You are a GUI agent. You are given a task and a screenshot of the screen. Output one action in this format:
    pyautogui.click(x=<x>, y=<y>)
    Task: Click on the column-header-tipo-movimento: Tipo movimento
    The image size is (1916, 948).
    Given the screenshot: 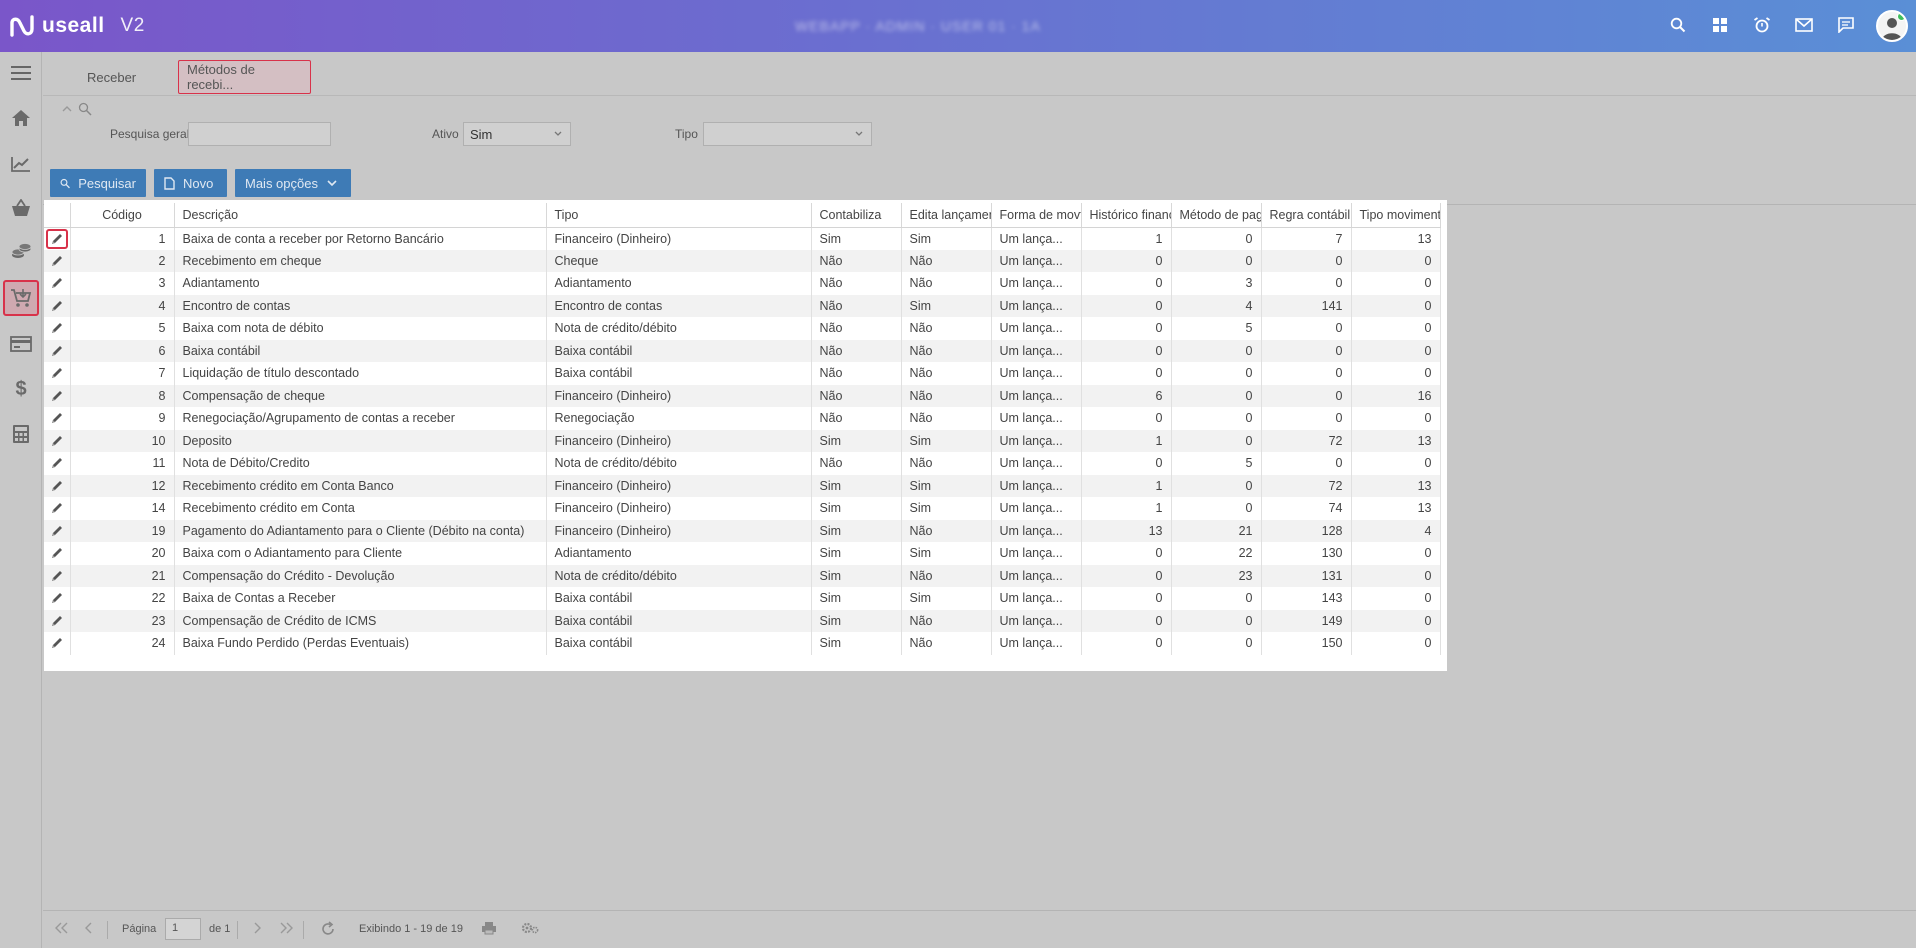 What is the action you would take?
    pyautogui.click(x=1396, y=215)
    